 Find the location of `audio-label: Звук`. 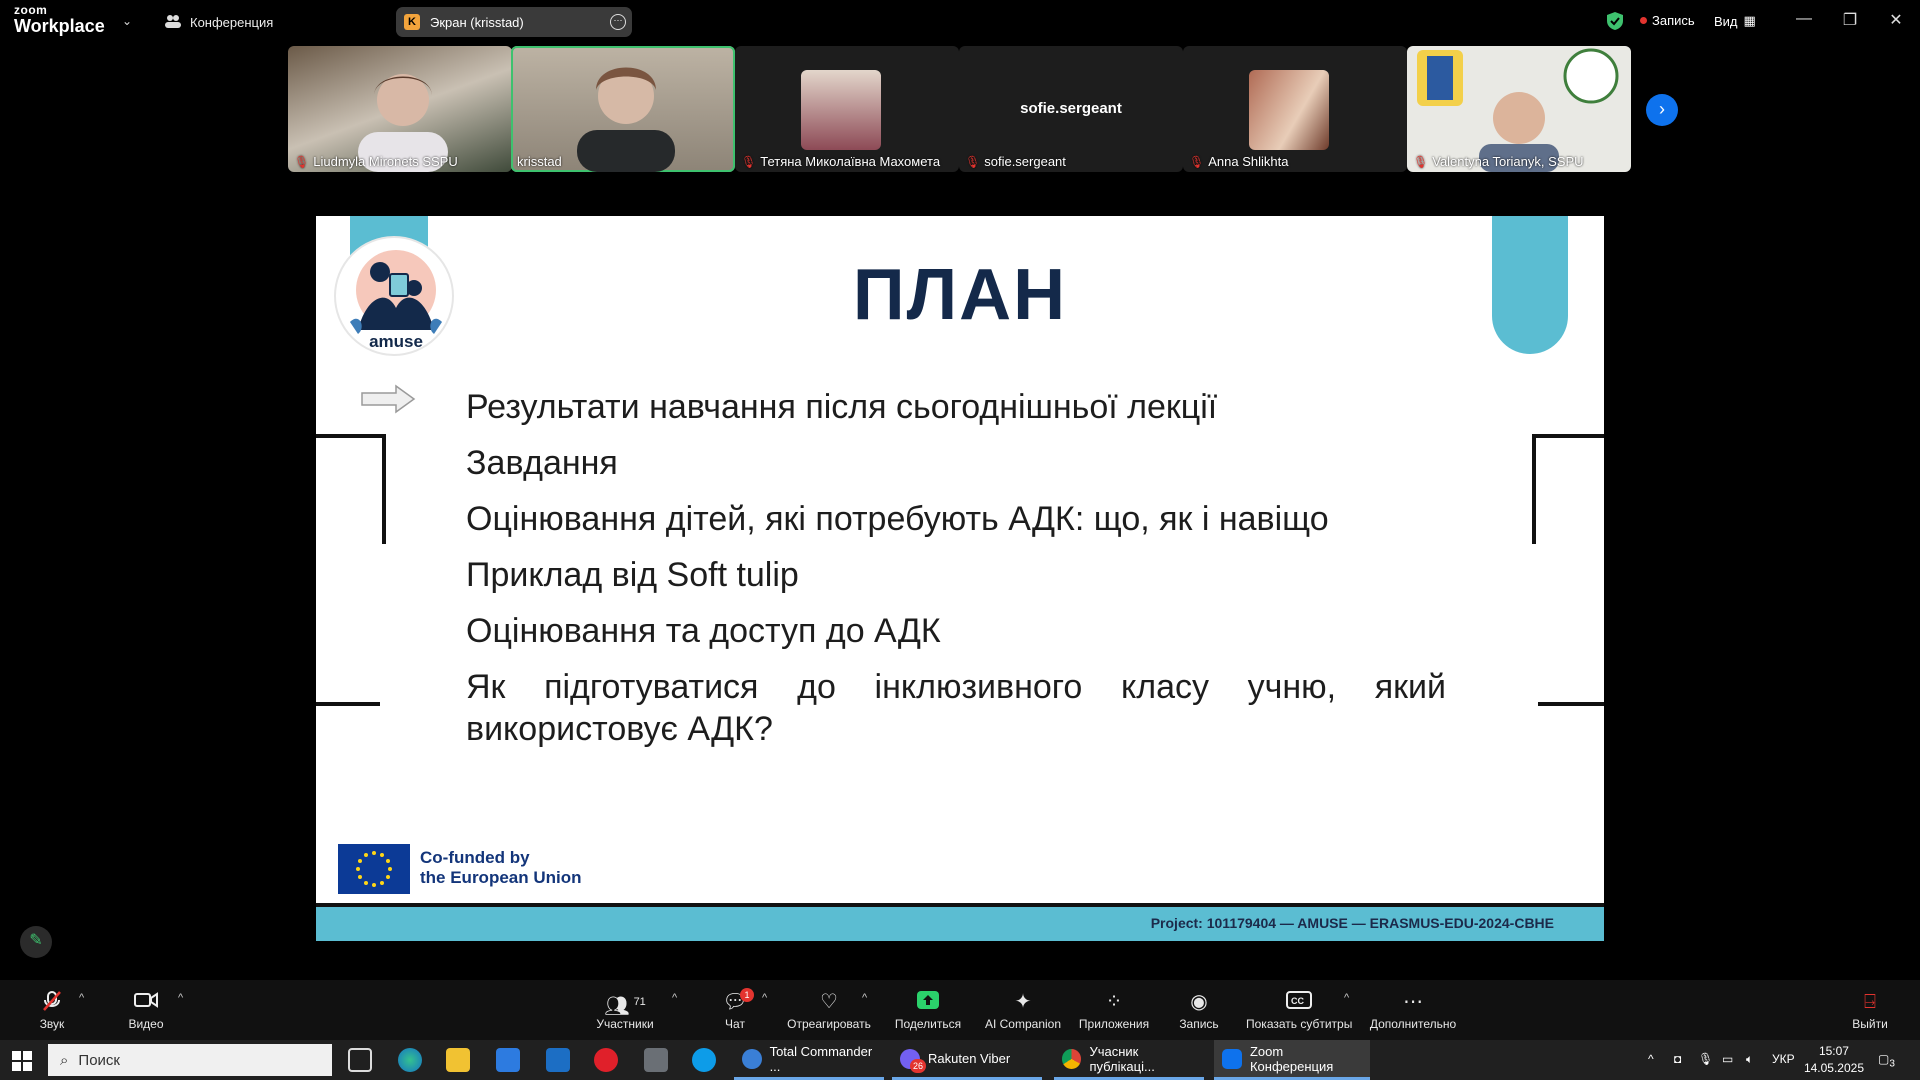

audio-label: Звук is located at coordinates (52, 1024).